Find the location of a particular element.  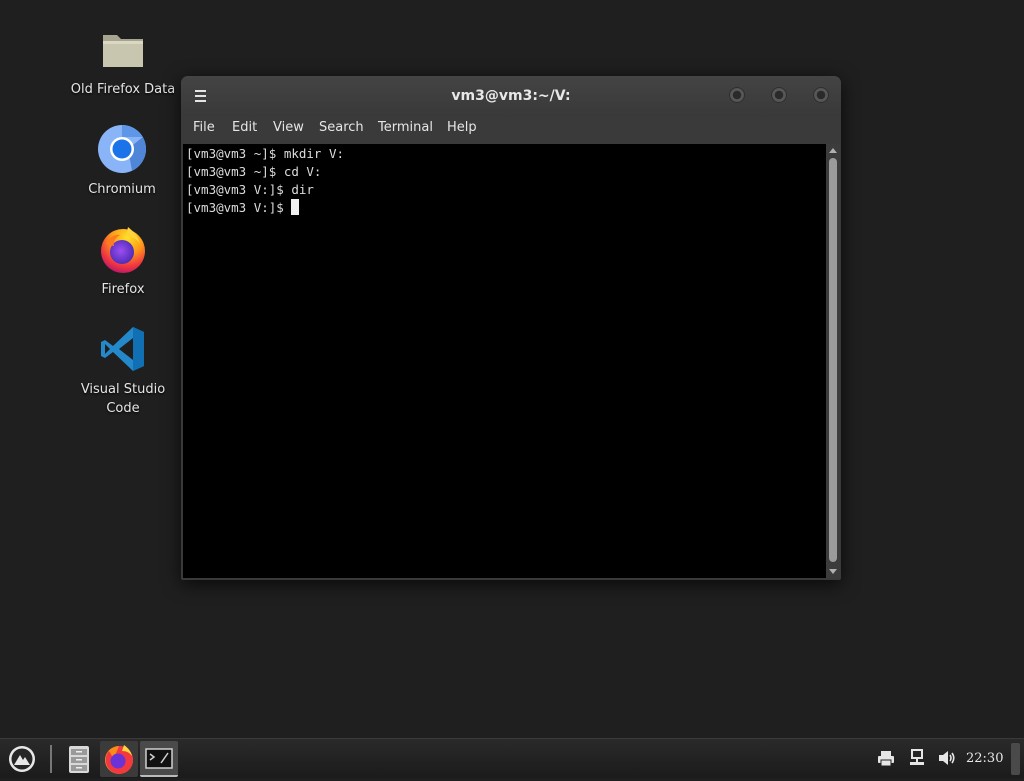

terminal-scrollbar is located at coordinates (833, 361).